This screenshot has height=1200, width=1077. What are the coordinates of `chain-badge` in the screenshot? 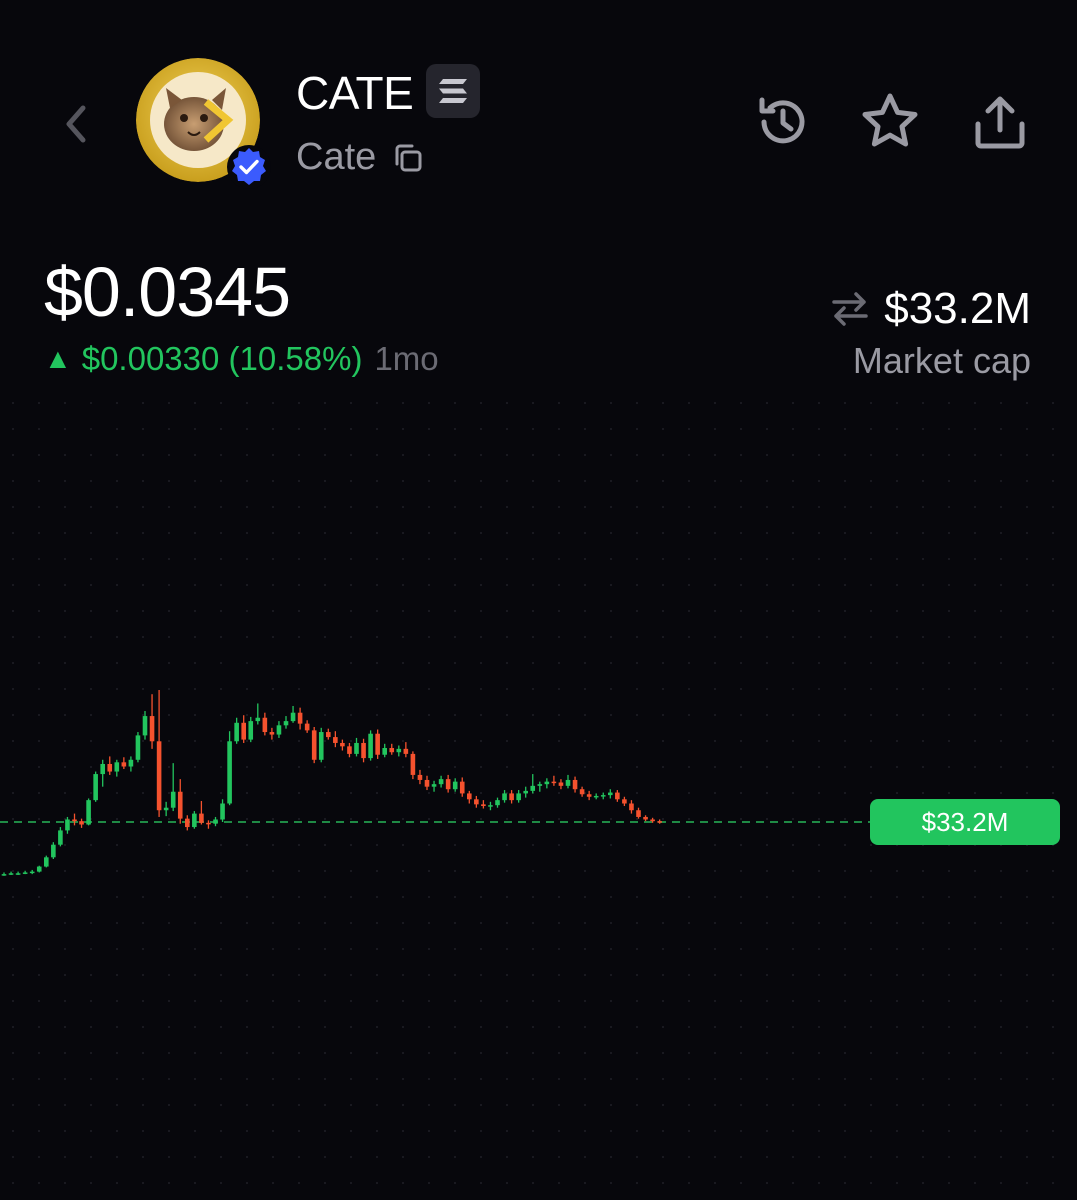 It's located at (453, 91).